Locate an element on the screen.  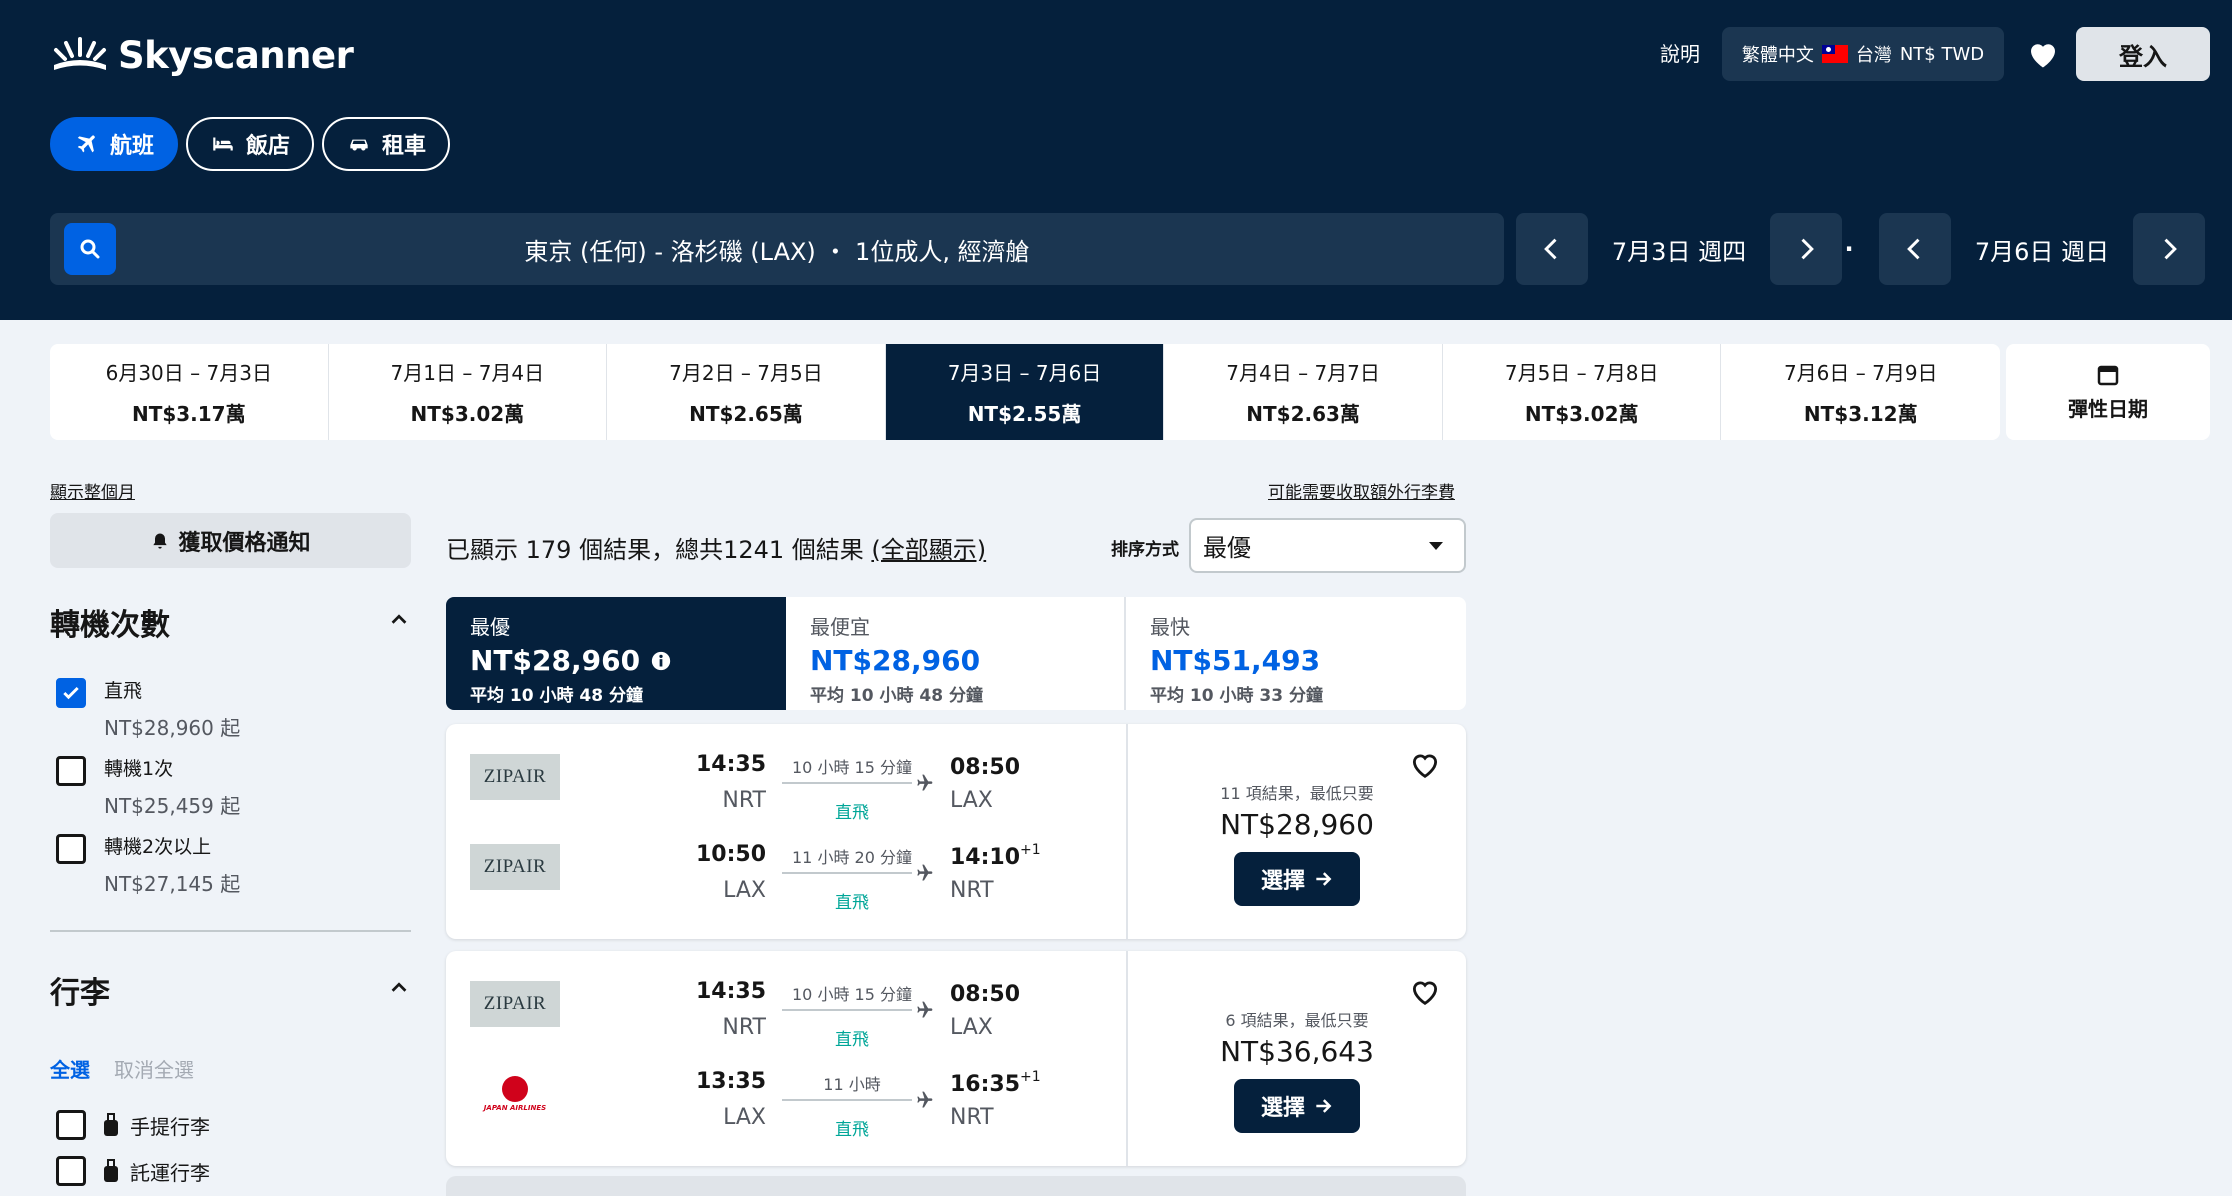
checkbox-one-stop is located at coordinates (71, 771).